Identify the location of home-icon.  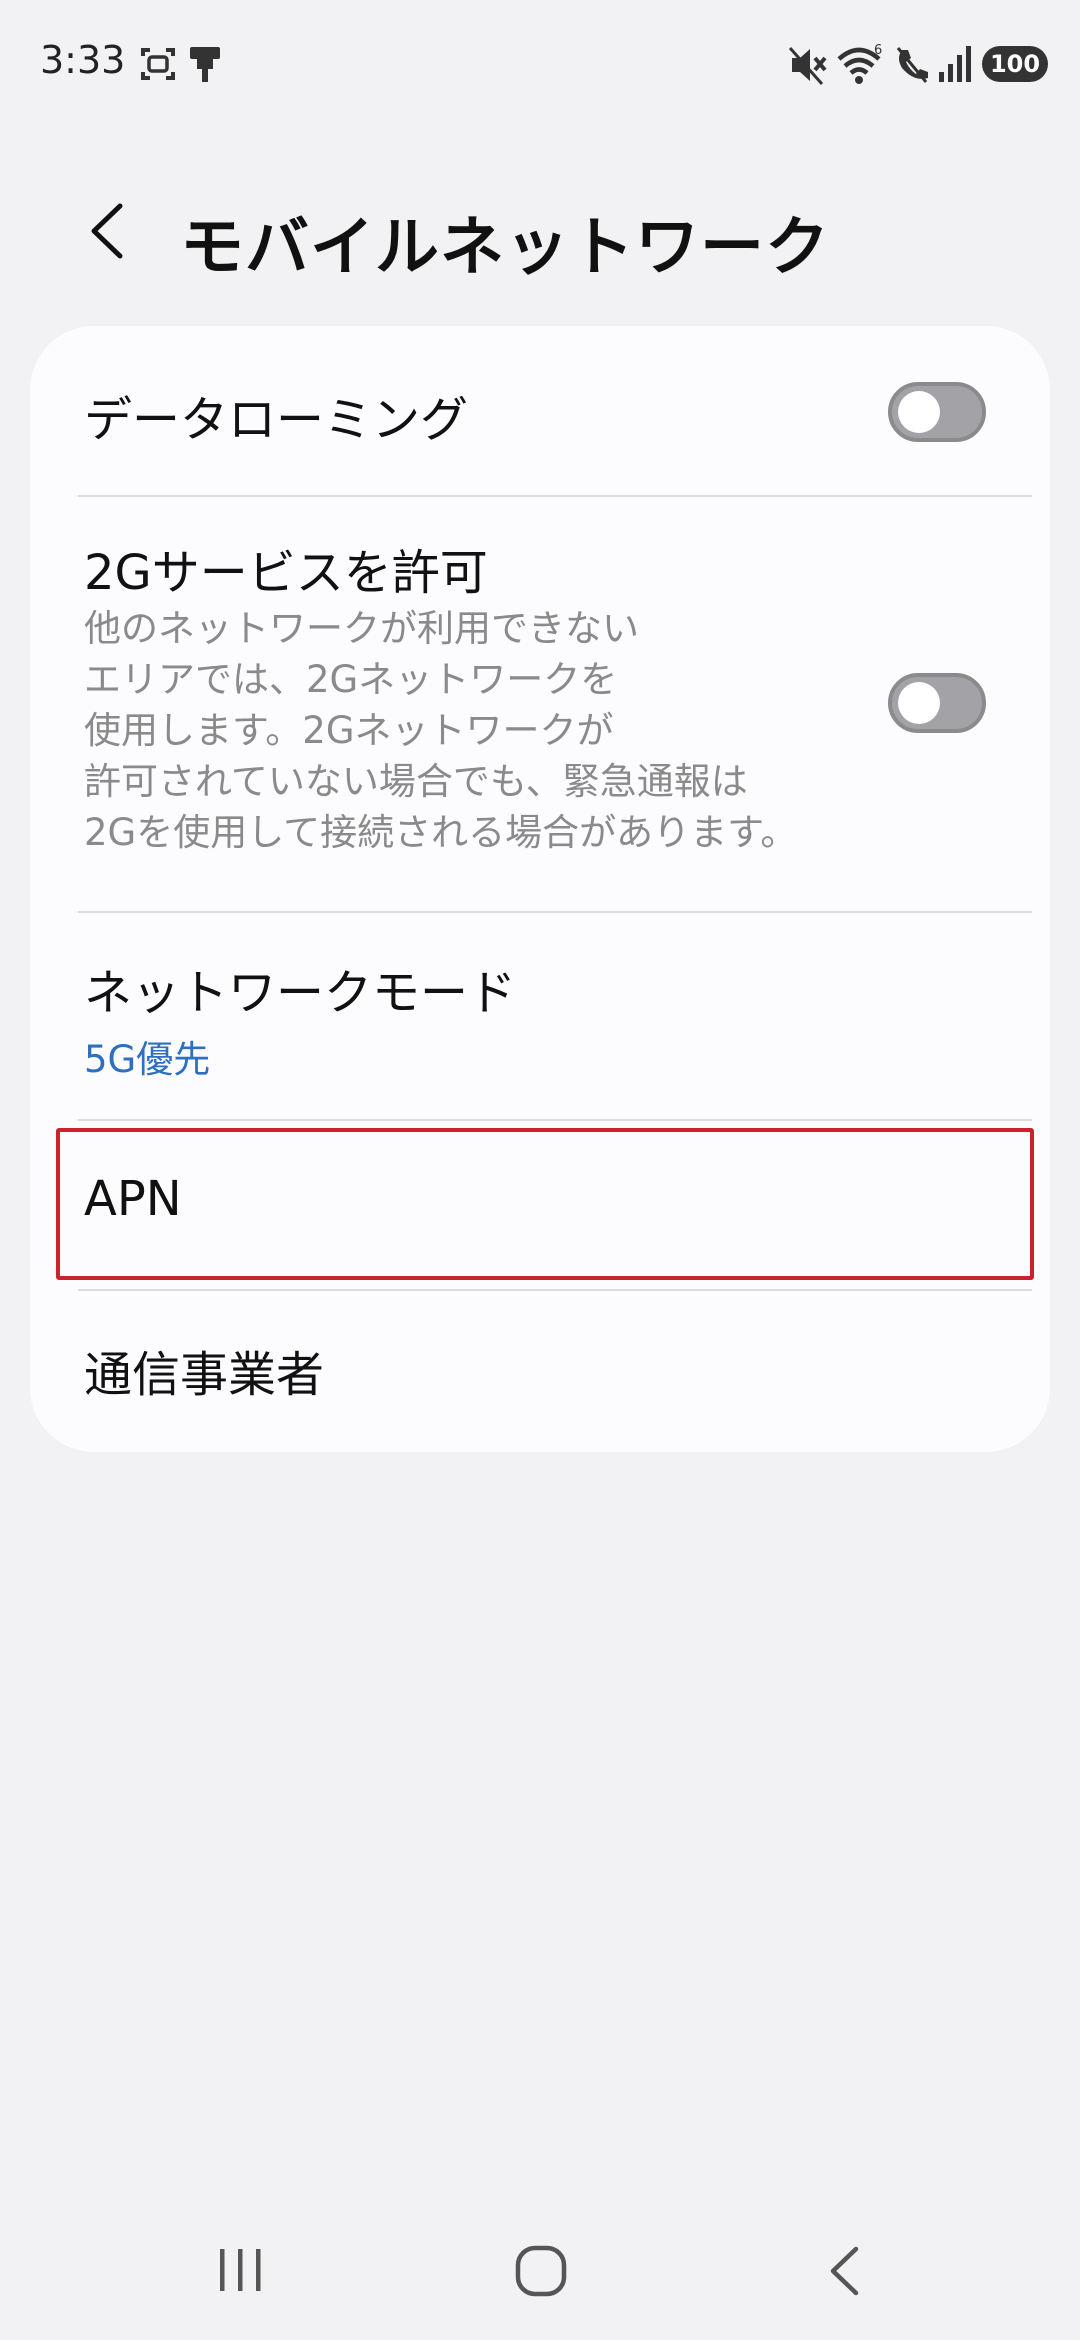
(541, 2271).